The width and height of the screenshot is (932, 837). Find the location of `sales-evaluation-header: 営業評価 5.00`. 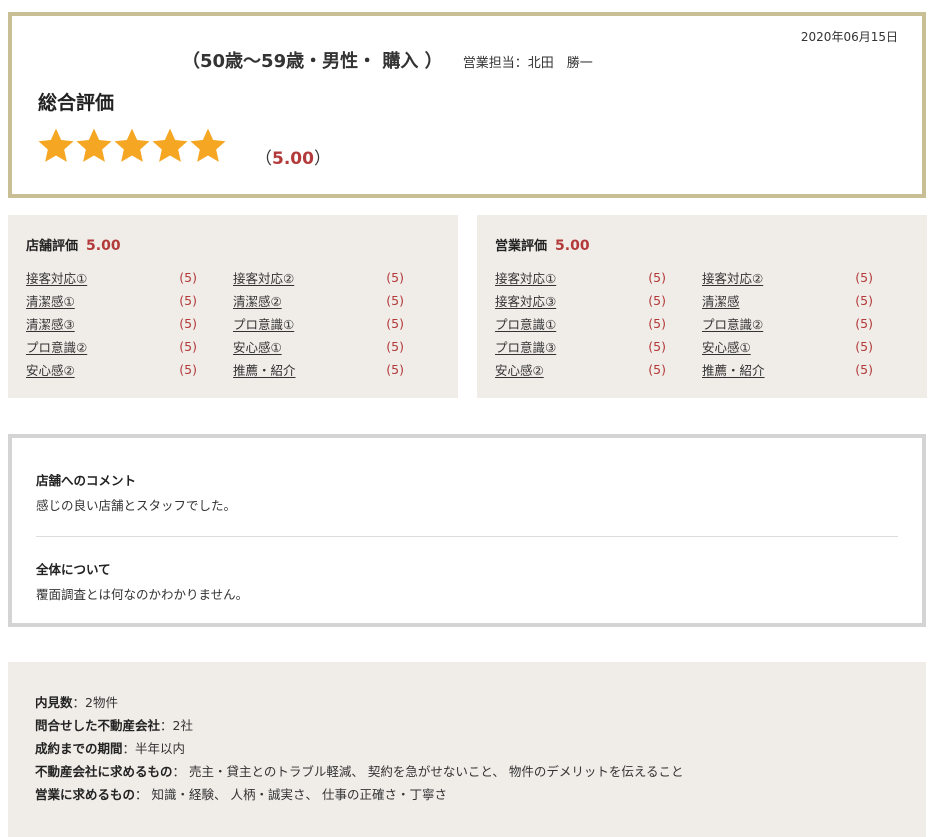

sales-evaluation-header: 営業評価 5.00 is located at coordinates (702, 246).